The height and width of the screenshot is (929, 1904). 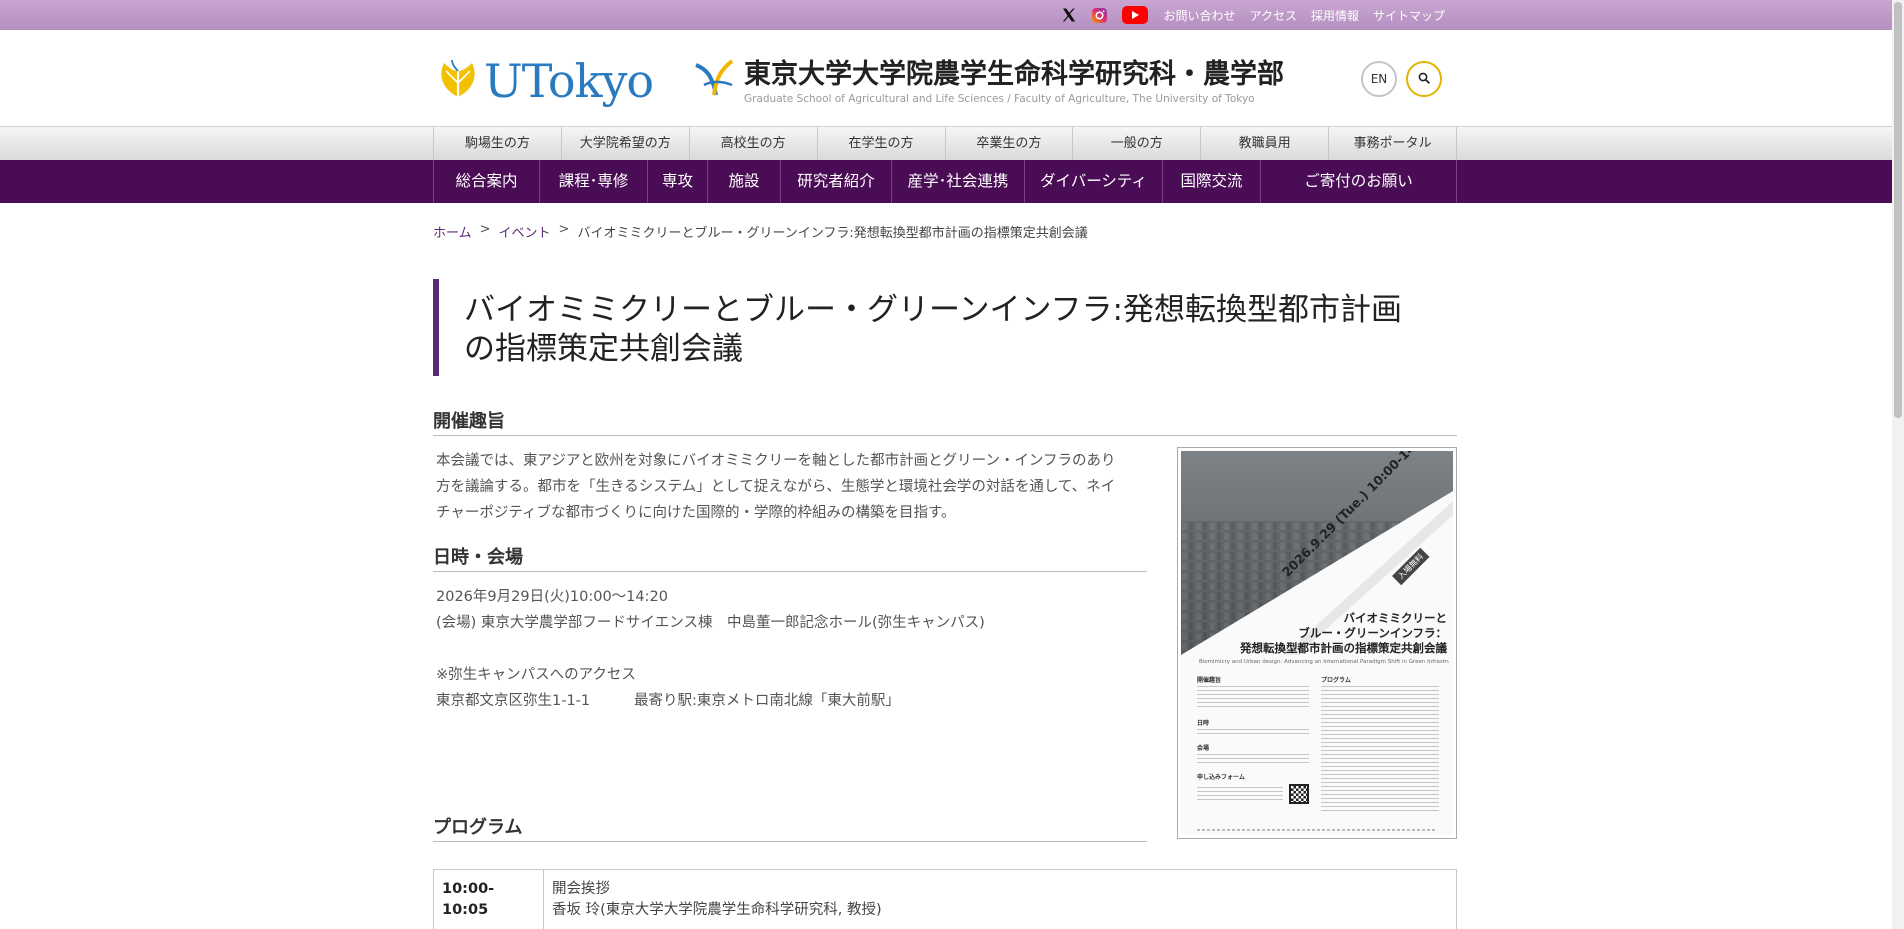 What do you see at coordinates (1409, 15) in the screenshot?
I see `sitemap-link: サイトマップ` at bounding box center [1409, 15].